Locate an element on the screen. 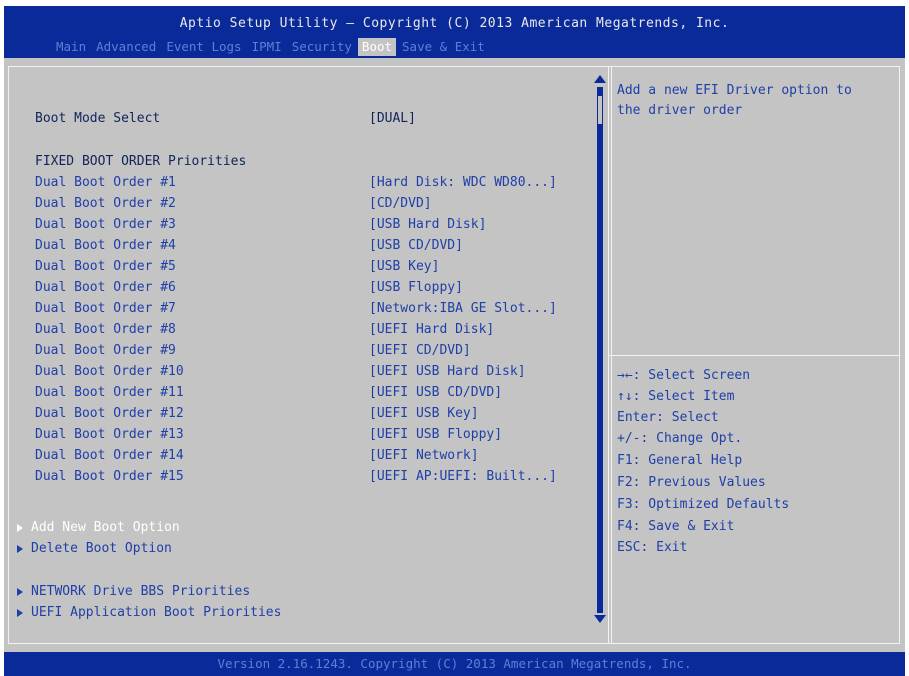 The image size is (909, 676). submenu-label: Delete Boot Option is located at coordinates (101, 548).